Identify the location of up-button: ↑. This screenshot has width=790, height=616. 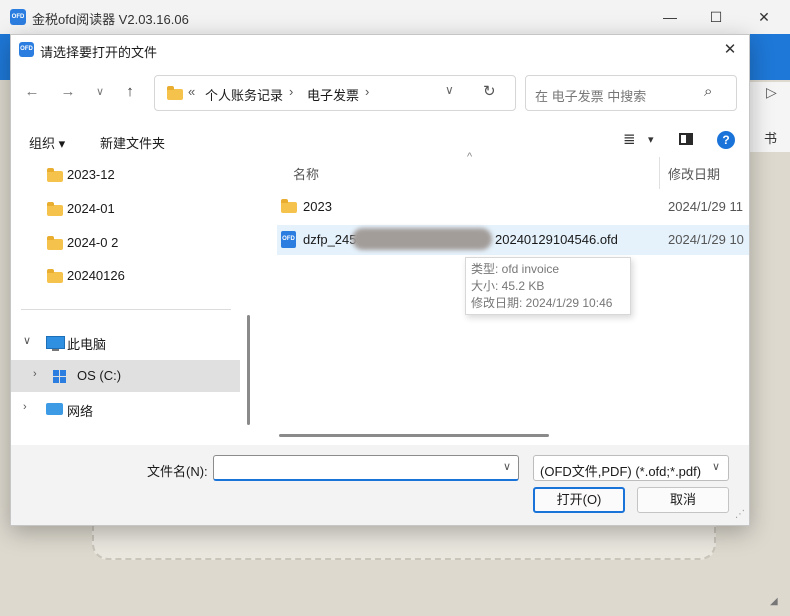
(130, 92).